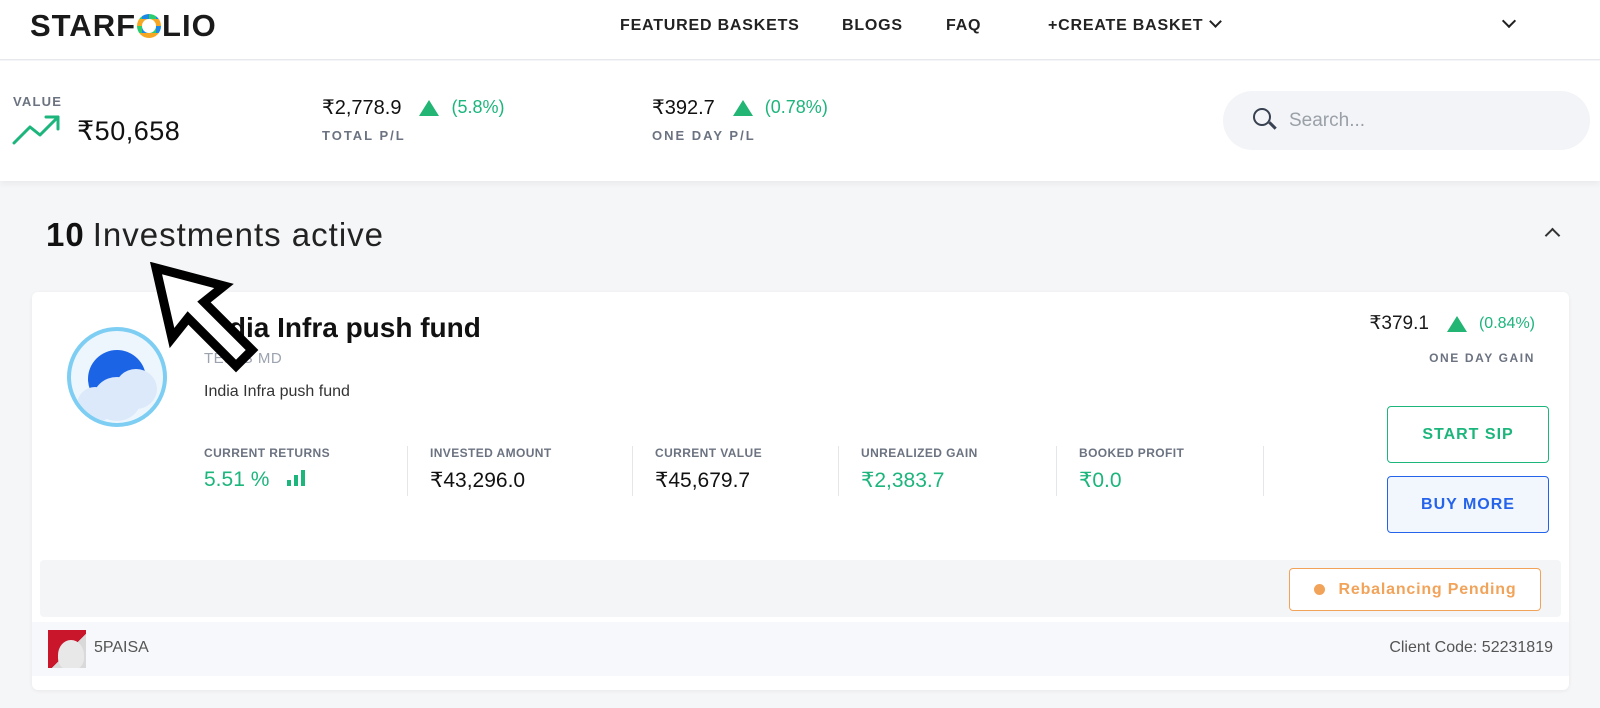 Image resolution: width=1600 pixels, height=708 pixels. What do you see at coordinates (1126, 25) in the screenshot?
I see `nav-create-basket-label: +CREATE BASKET` at bounding box center [1126, 25].